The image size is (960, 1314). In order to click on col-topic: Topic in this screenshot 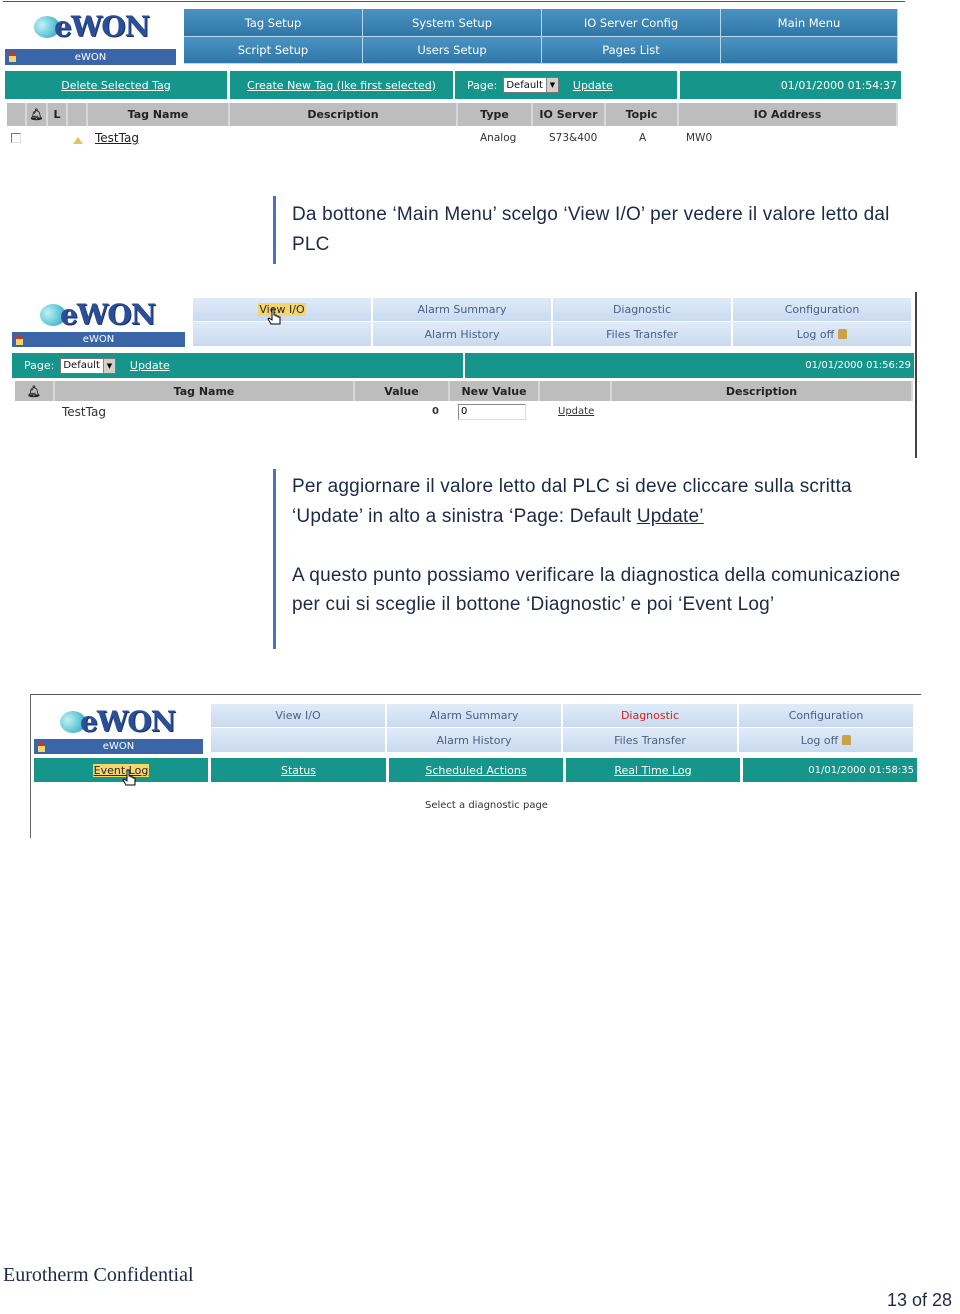, I will do `click(642, 114)`.